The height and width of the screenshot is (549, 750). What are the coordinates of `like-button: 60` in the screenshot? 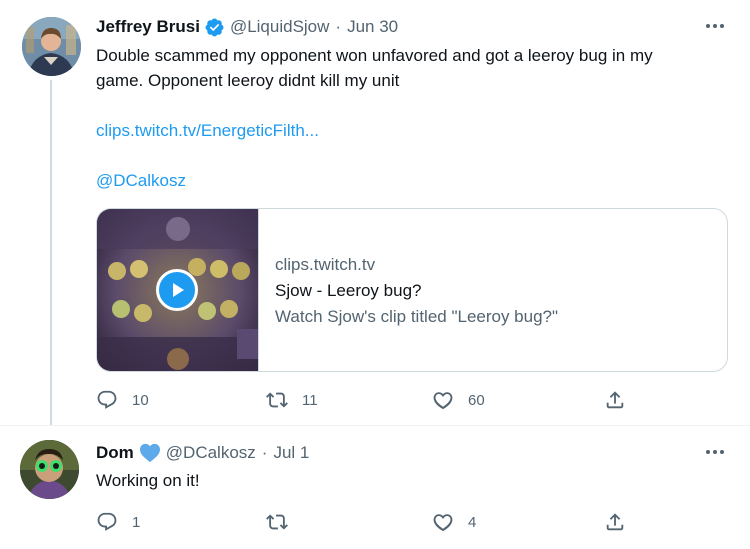 It's located at (458, 400).